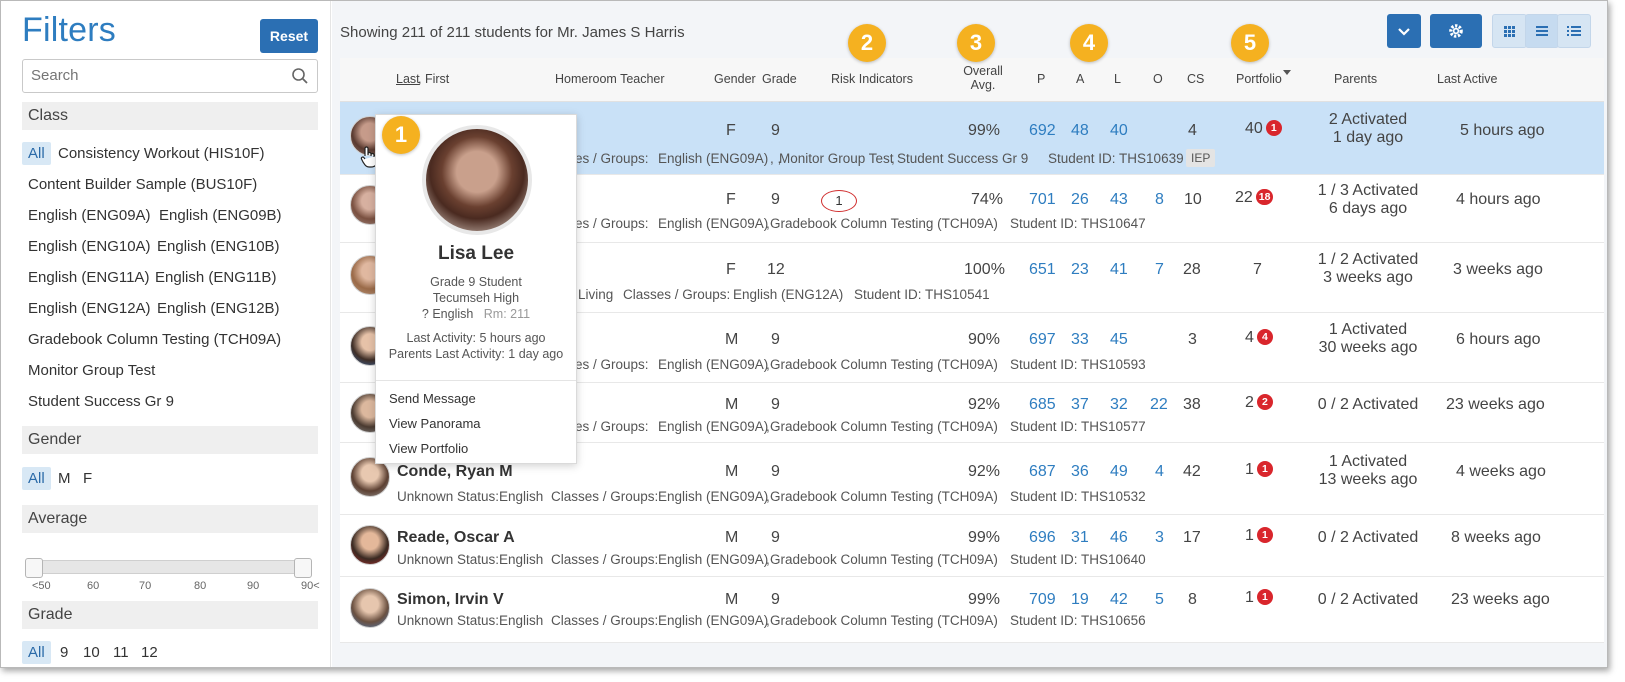 This screenshot has width=1625, height=682. Describe the element at coordinates (1080, 79) in the screenshot. I see `a-header: A` at that location.